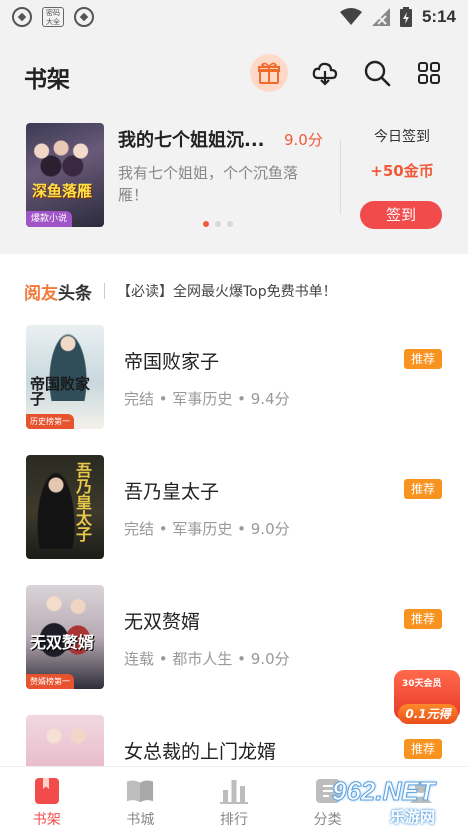 The width and height of the screenshot is (468, 832). Describe the element at coordinates (428, 714) in the screenshot. I see `promo-price: 0.1元得` at that location.